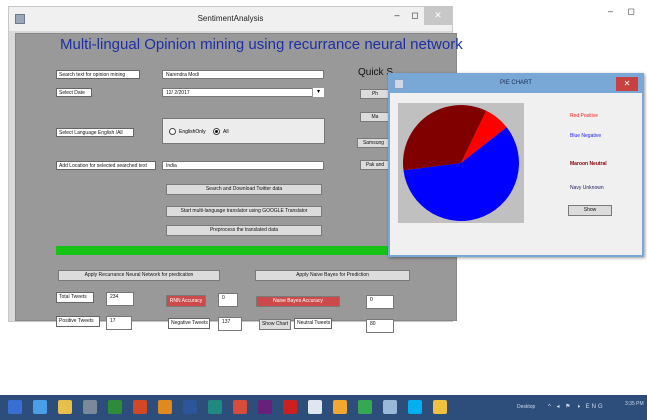 The width and height of the screenshot is (647, 420). What do you see at coordinates (587, 188) in the screenshot?
I see `legend-unknown: Navy Unknown` at bounding box center [587, 188].